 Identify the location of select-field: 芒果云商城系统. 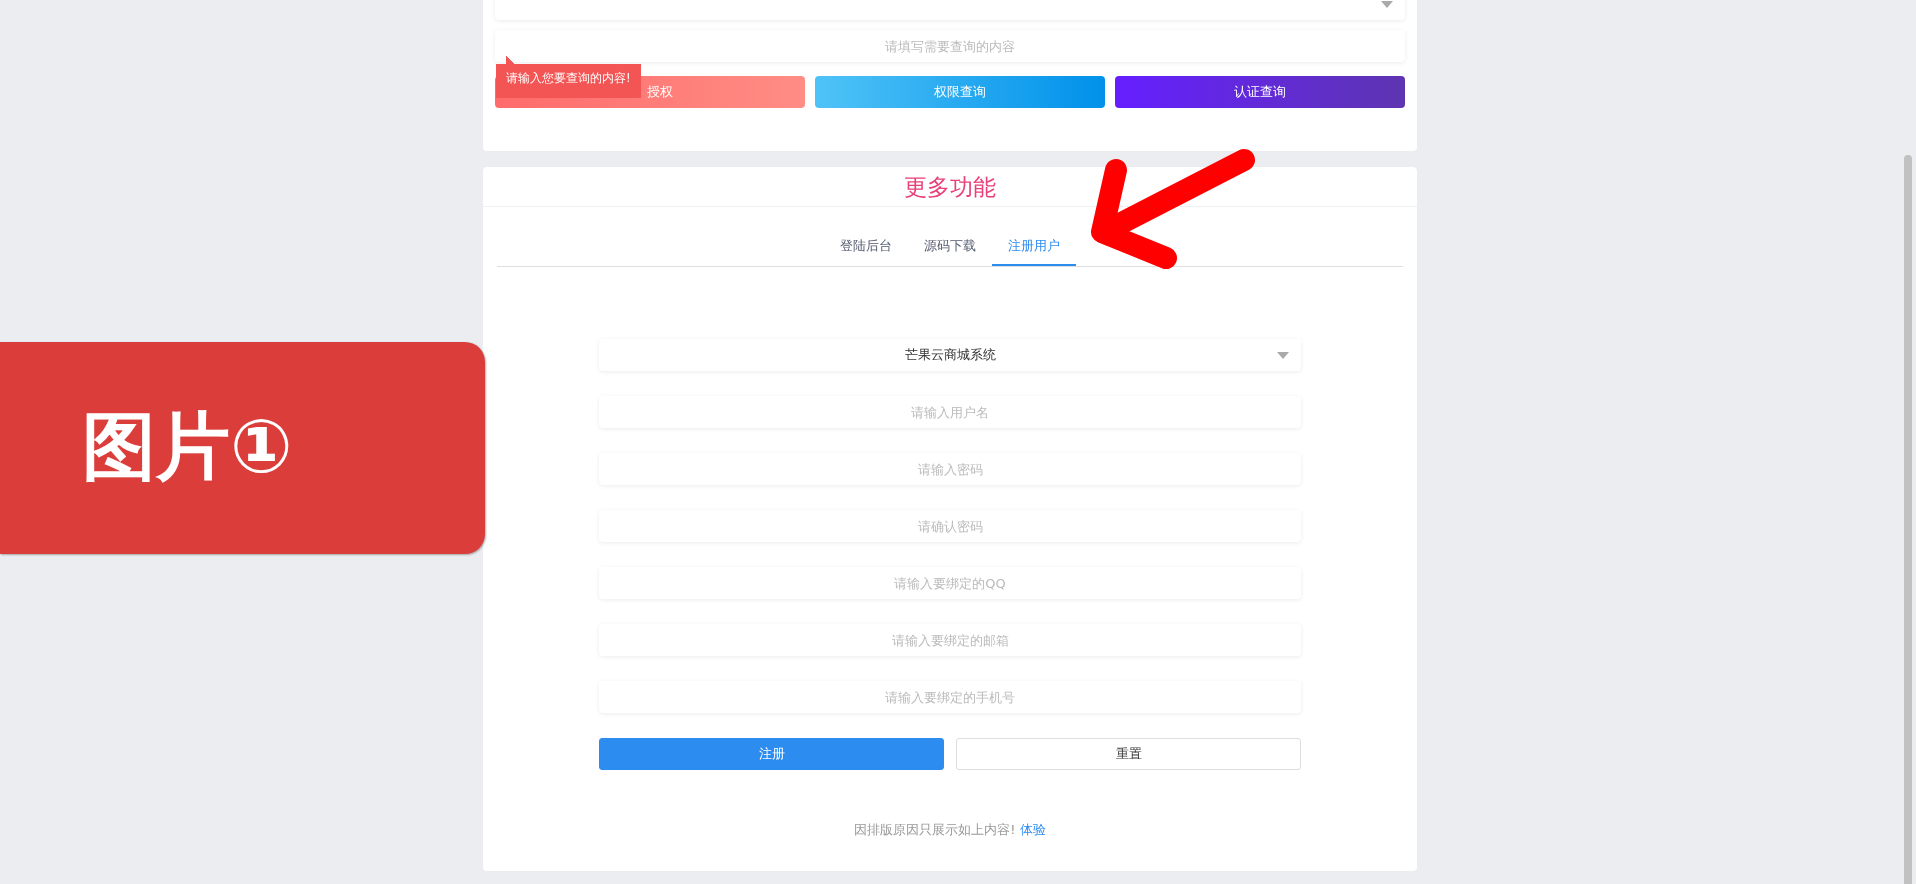
(950, 355).